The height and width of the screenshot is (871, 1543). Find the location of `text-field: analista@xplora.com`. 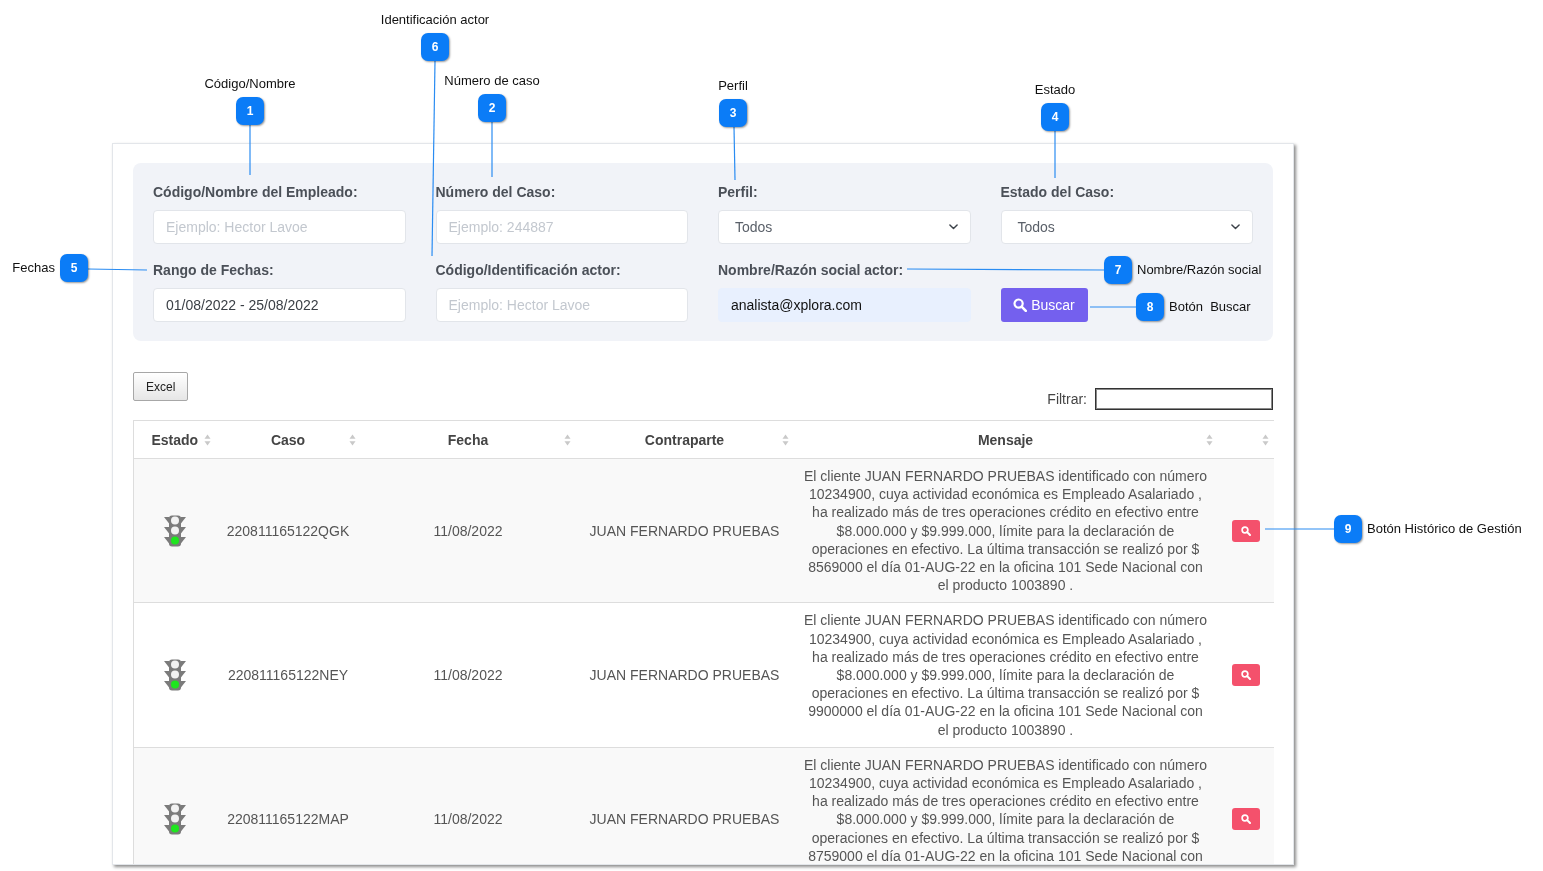

text-field: analista@xplora.com is located at coordinates (844, 305).